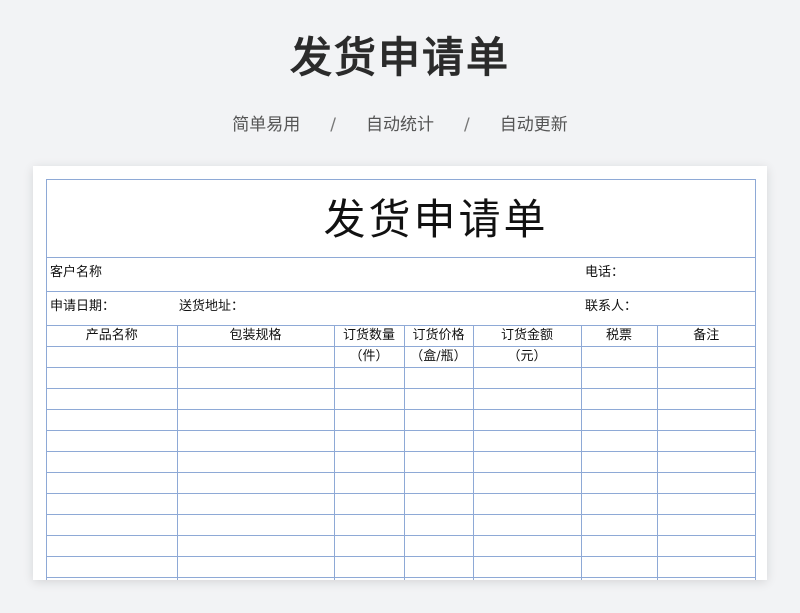 The height and width of the screenshot is (613, 800). What do you see at coordinates (705, 336) in the screenshot?
I see `header-remarks: 备注` at bounding box center [705, 336].